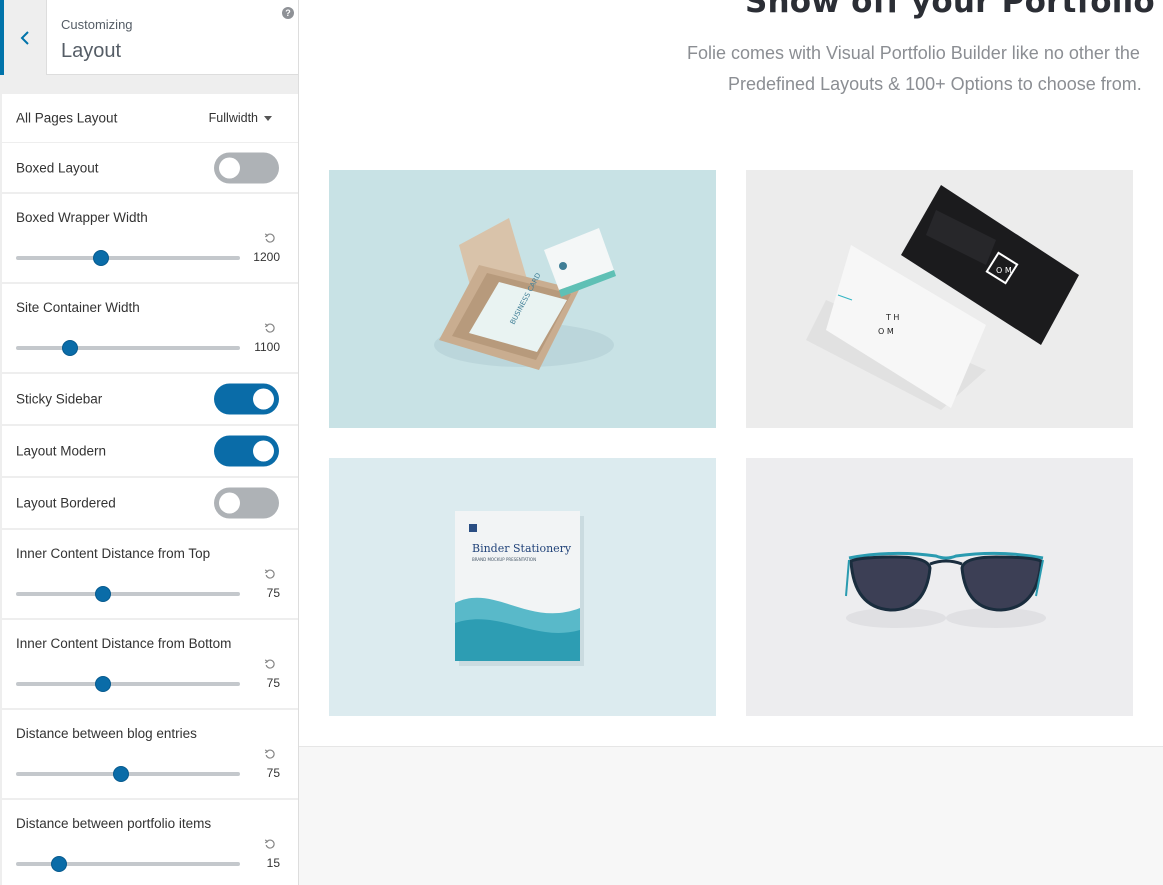  What do you see at coordinates (731, 815) in the screenshot?
I see `preview-footer-band` at bounding box center [731, 815].